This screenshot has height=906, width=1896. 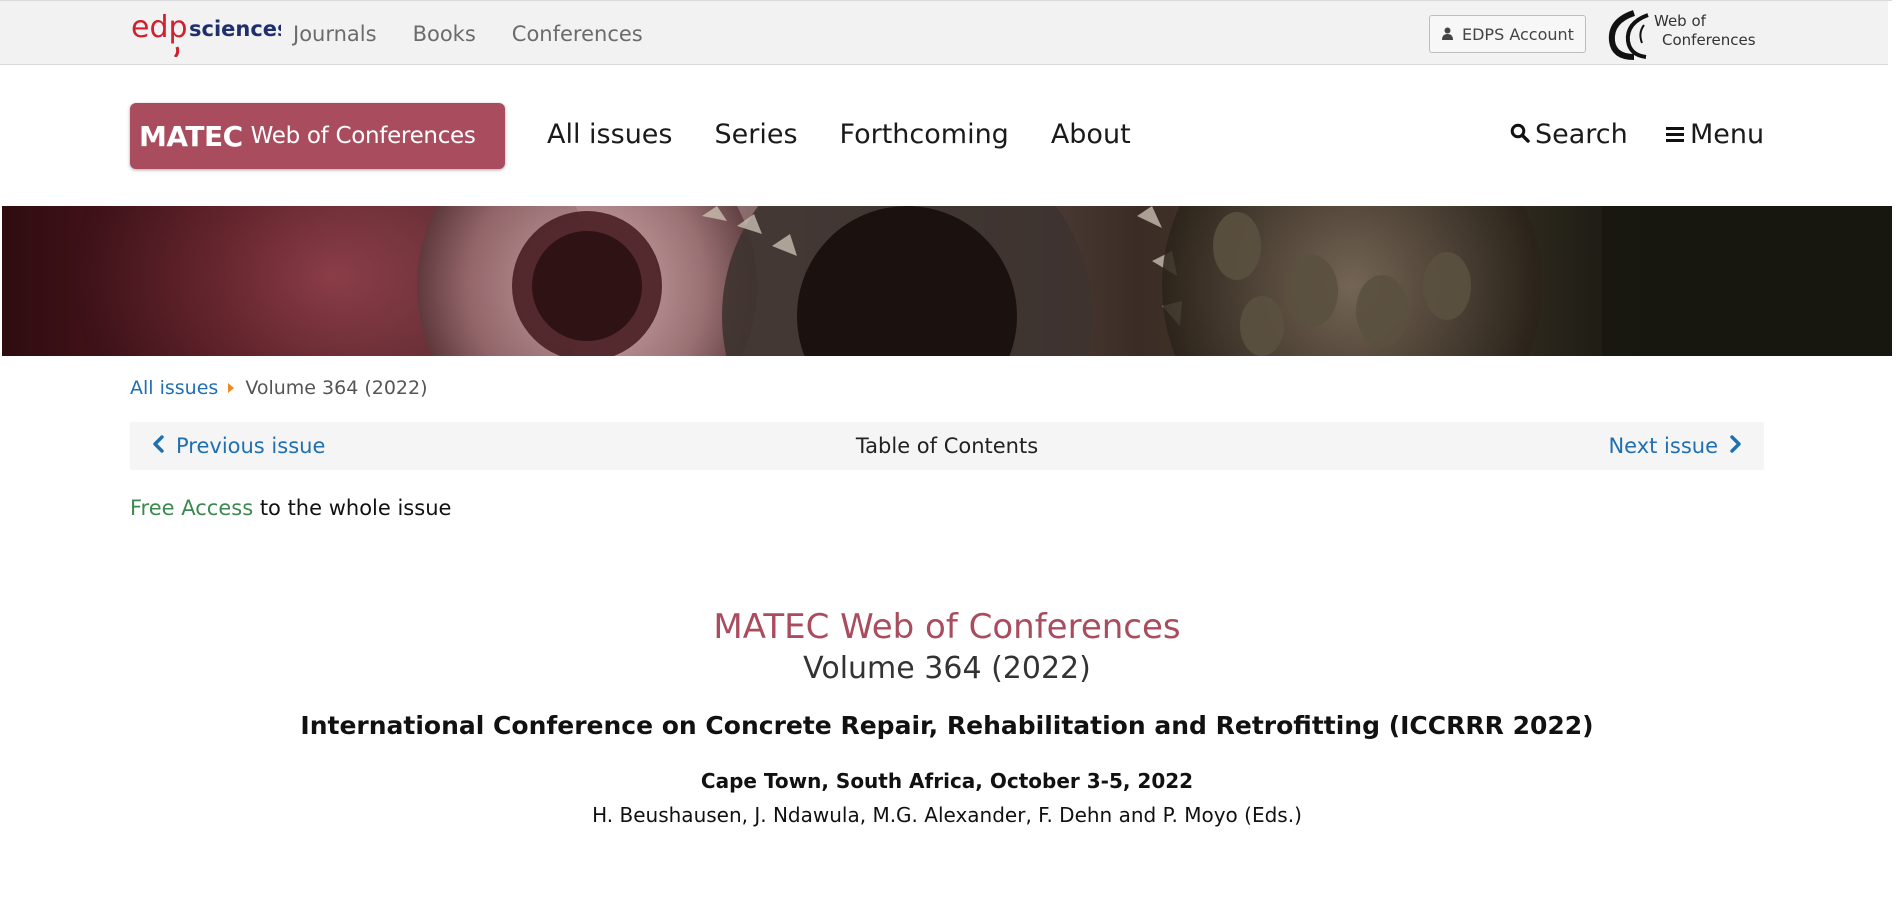 What do you see at coordinates (192, 508) in the screenshot?
I see `free-access-highlight: Free Access` at bounding box center [192, 508].